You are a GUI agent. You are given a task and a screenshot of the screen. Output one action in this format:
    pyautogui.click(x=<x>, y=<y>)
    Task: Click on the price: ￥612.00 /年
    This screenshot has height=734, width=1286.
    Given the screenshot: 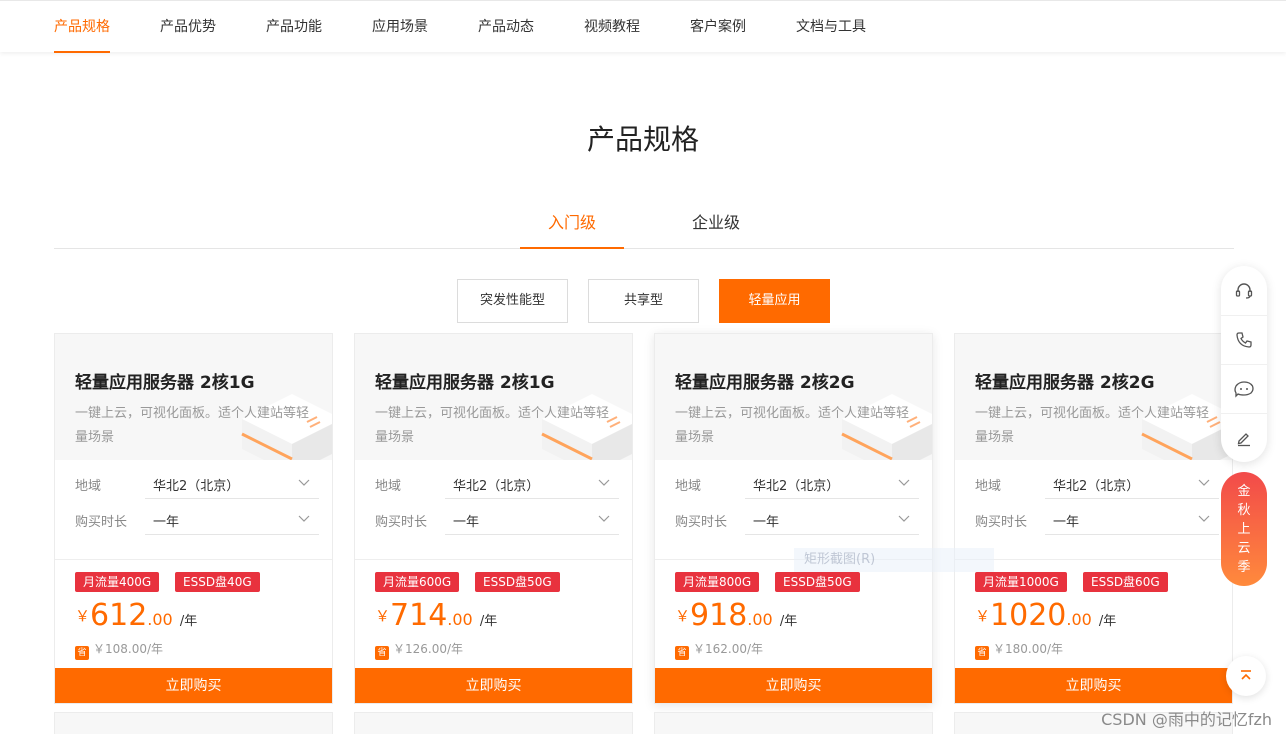 What is the action you would take?
    pyautogui.click(x=136, y=616)
    